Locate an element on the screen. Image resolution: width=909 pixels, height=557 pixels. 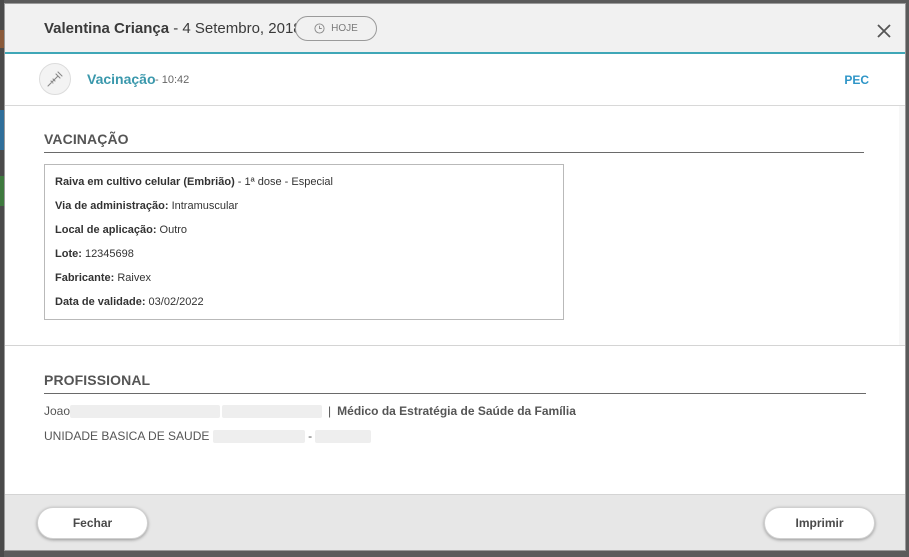
close-button: Fechar is located at coordinates (92, 523).